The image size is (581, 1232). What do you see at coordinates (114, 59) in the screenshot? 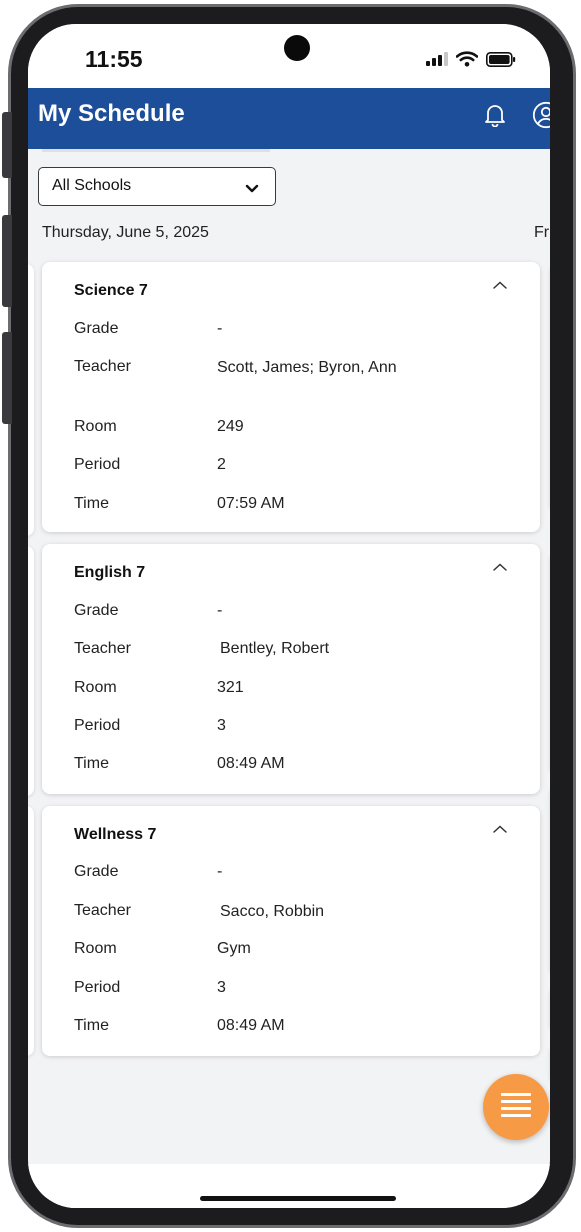
I see `status-time: 11:55` at bounding box center [114, 59].